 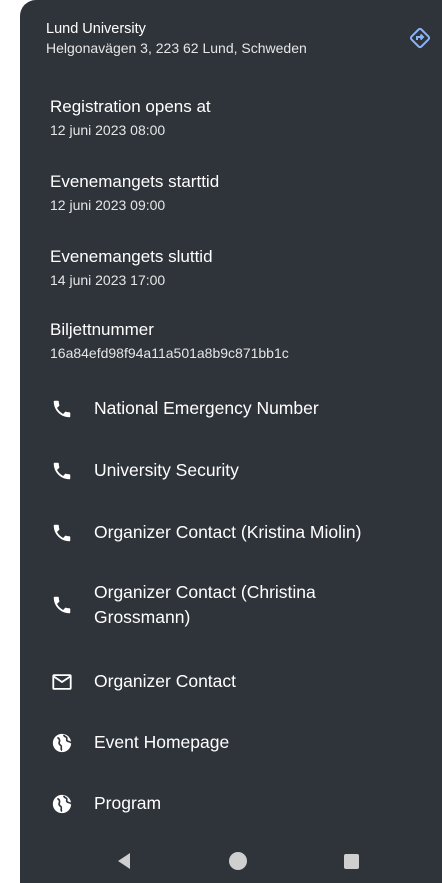 What do you see at coordinates (128, 803) in the screenshot?
I see `contact-label: Program` at bounding box center [128, 803].